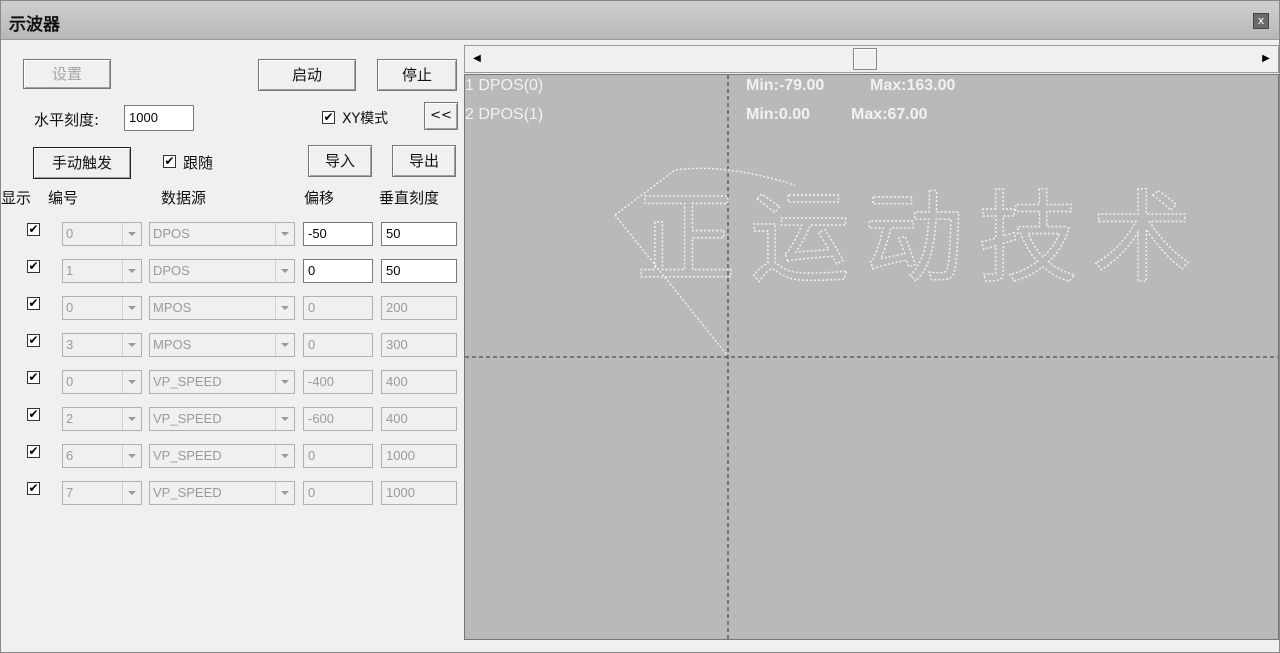  Describe the element at coordinates (365, 119) in the screenshot. I see `xy-mode-label: XY模式` at that location.